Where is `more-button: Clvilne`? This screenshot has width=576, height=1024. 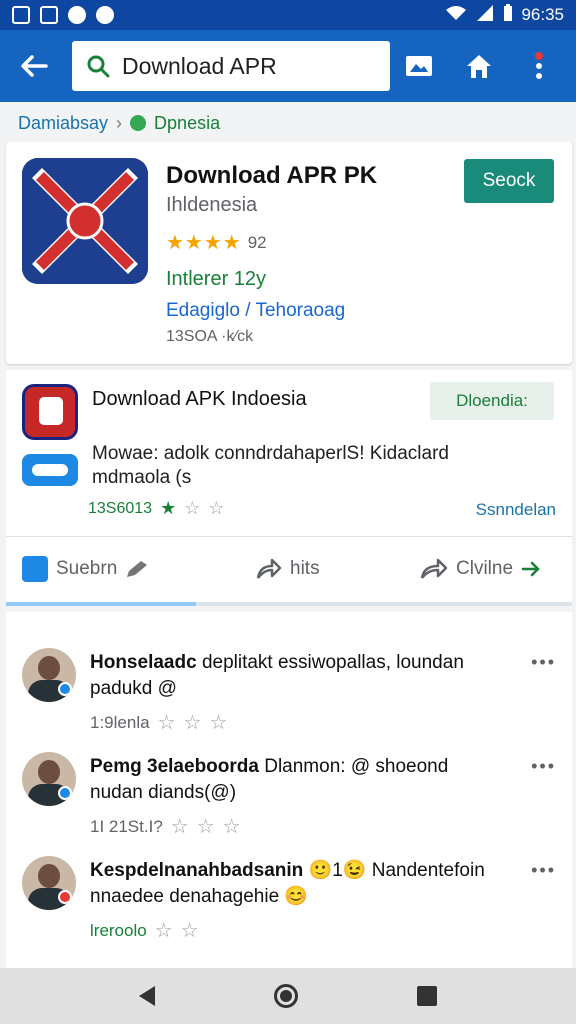 more-button: Clvilne is located at coordinates (480, 569).